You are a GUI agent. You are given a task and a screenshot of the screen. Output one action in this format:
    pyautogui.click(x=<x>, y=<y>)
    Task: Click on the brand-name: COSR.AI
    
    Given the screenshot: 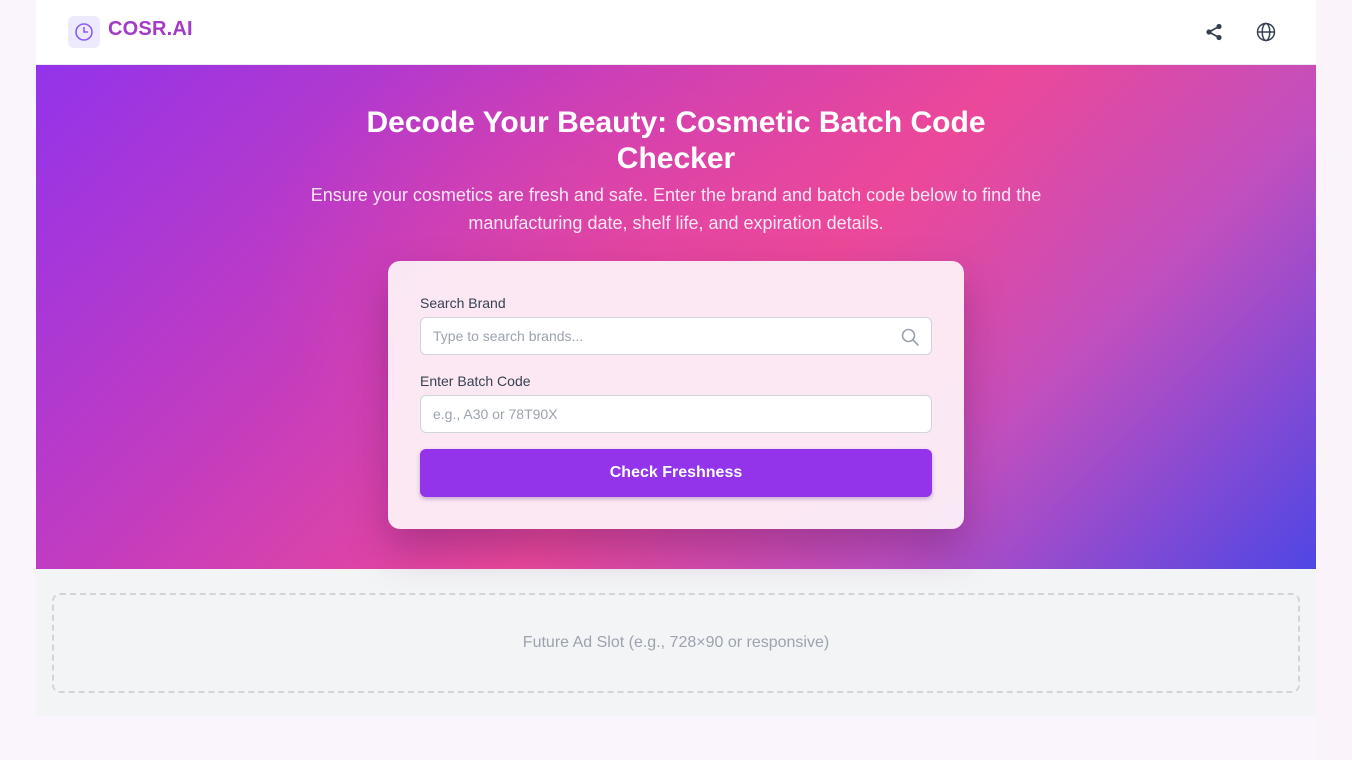 What is the action you would take?
    pyautogui.click(x=150, y=29)
    